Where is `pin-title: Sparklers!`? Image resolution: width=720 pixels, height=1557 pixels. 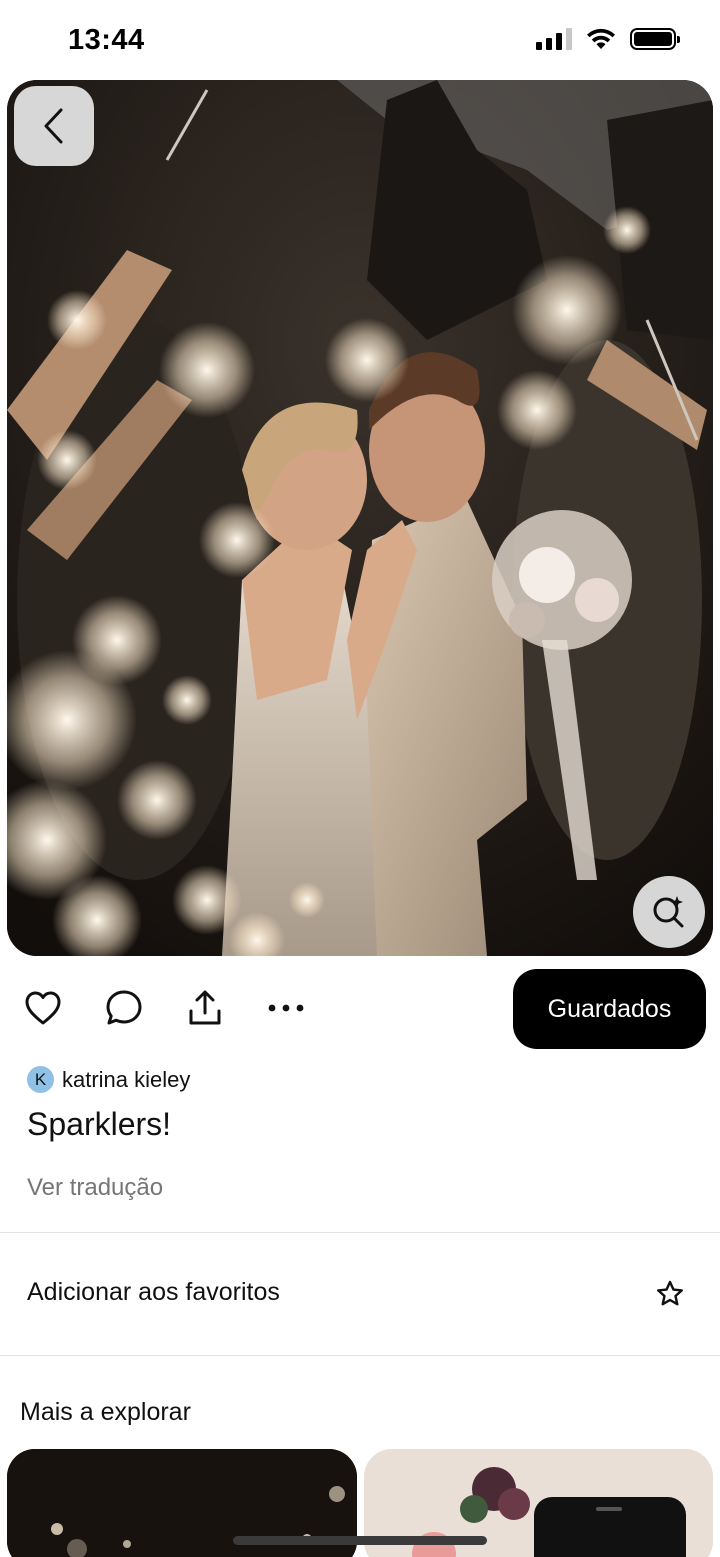 pin-title: Sparklers! is located at coordinates (99, 1124).